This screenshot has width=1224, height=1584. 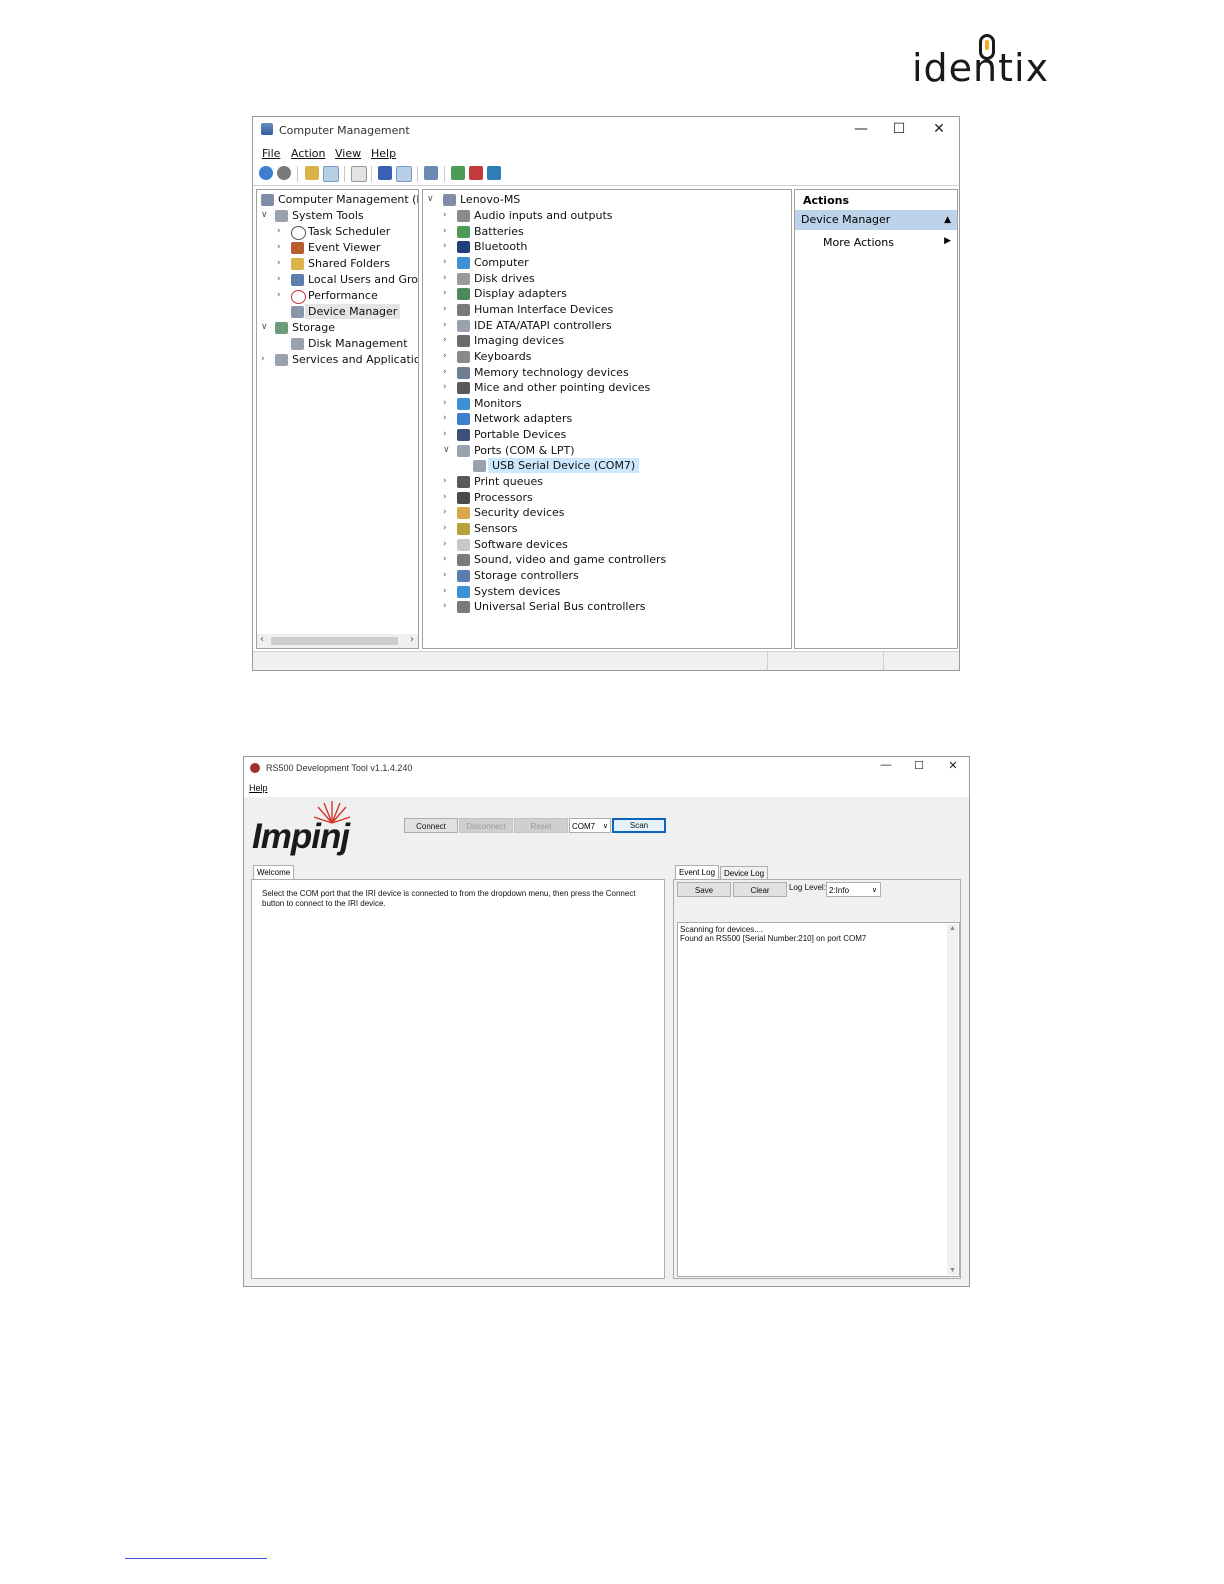 What do you see at coordinates (697, 872) in the screenshot?
I see `tab-event-log: Event Log` at bounding box center [697, 872].